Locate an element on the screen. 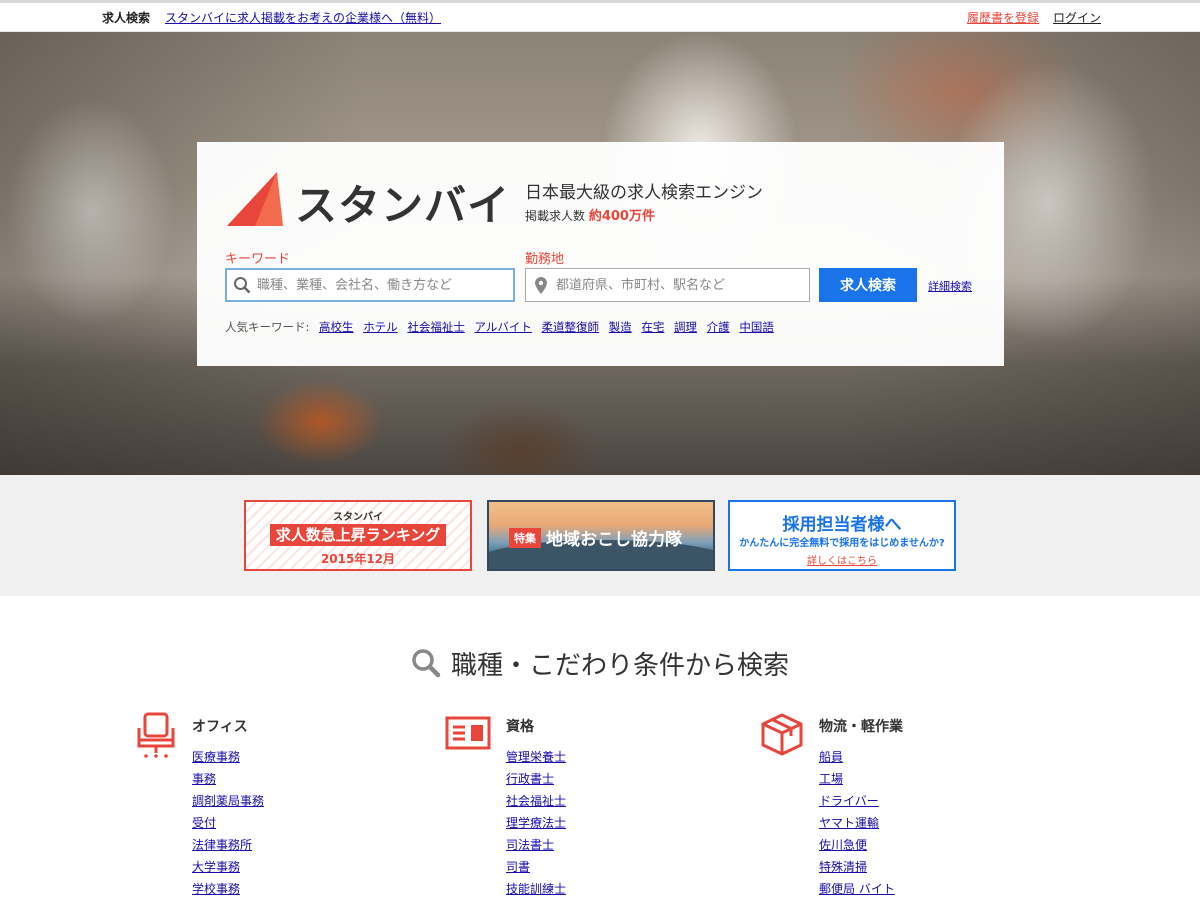 This screenshot has height=902, width=1200. category-link: ヤマト運輸 is located at coordinates (849, 823).